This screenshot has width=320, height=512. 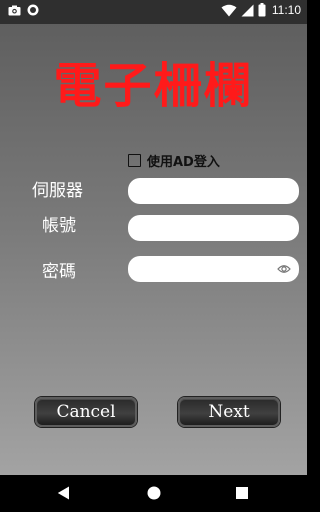 I want to click on ad-login-label: 使用AD登入, so click(x=183, y=162).